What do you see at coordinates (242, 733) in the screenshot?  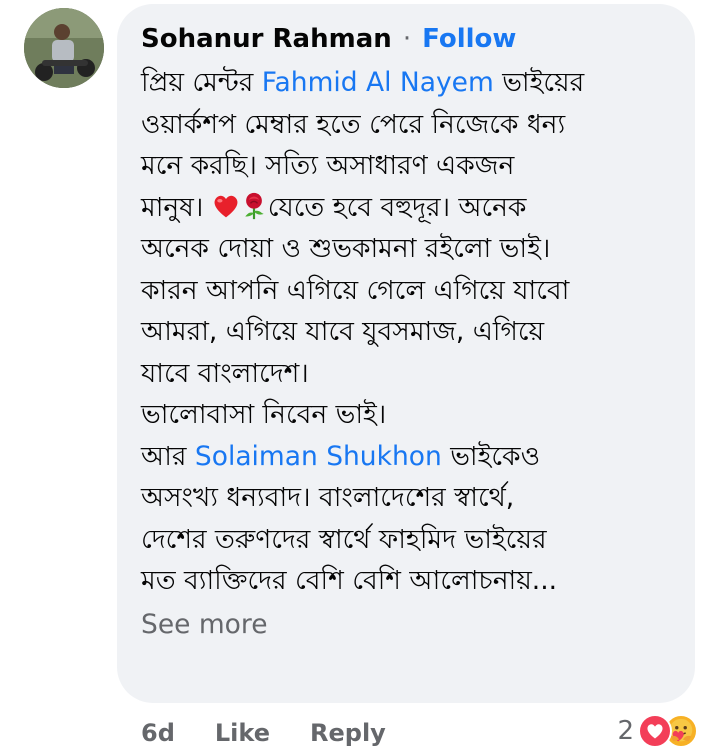 I see `like-button: Like` at bounding box center [242, 733].